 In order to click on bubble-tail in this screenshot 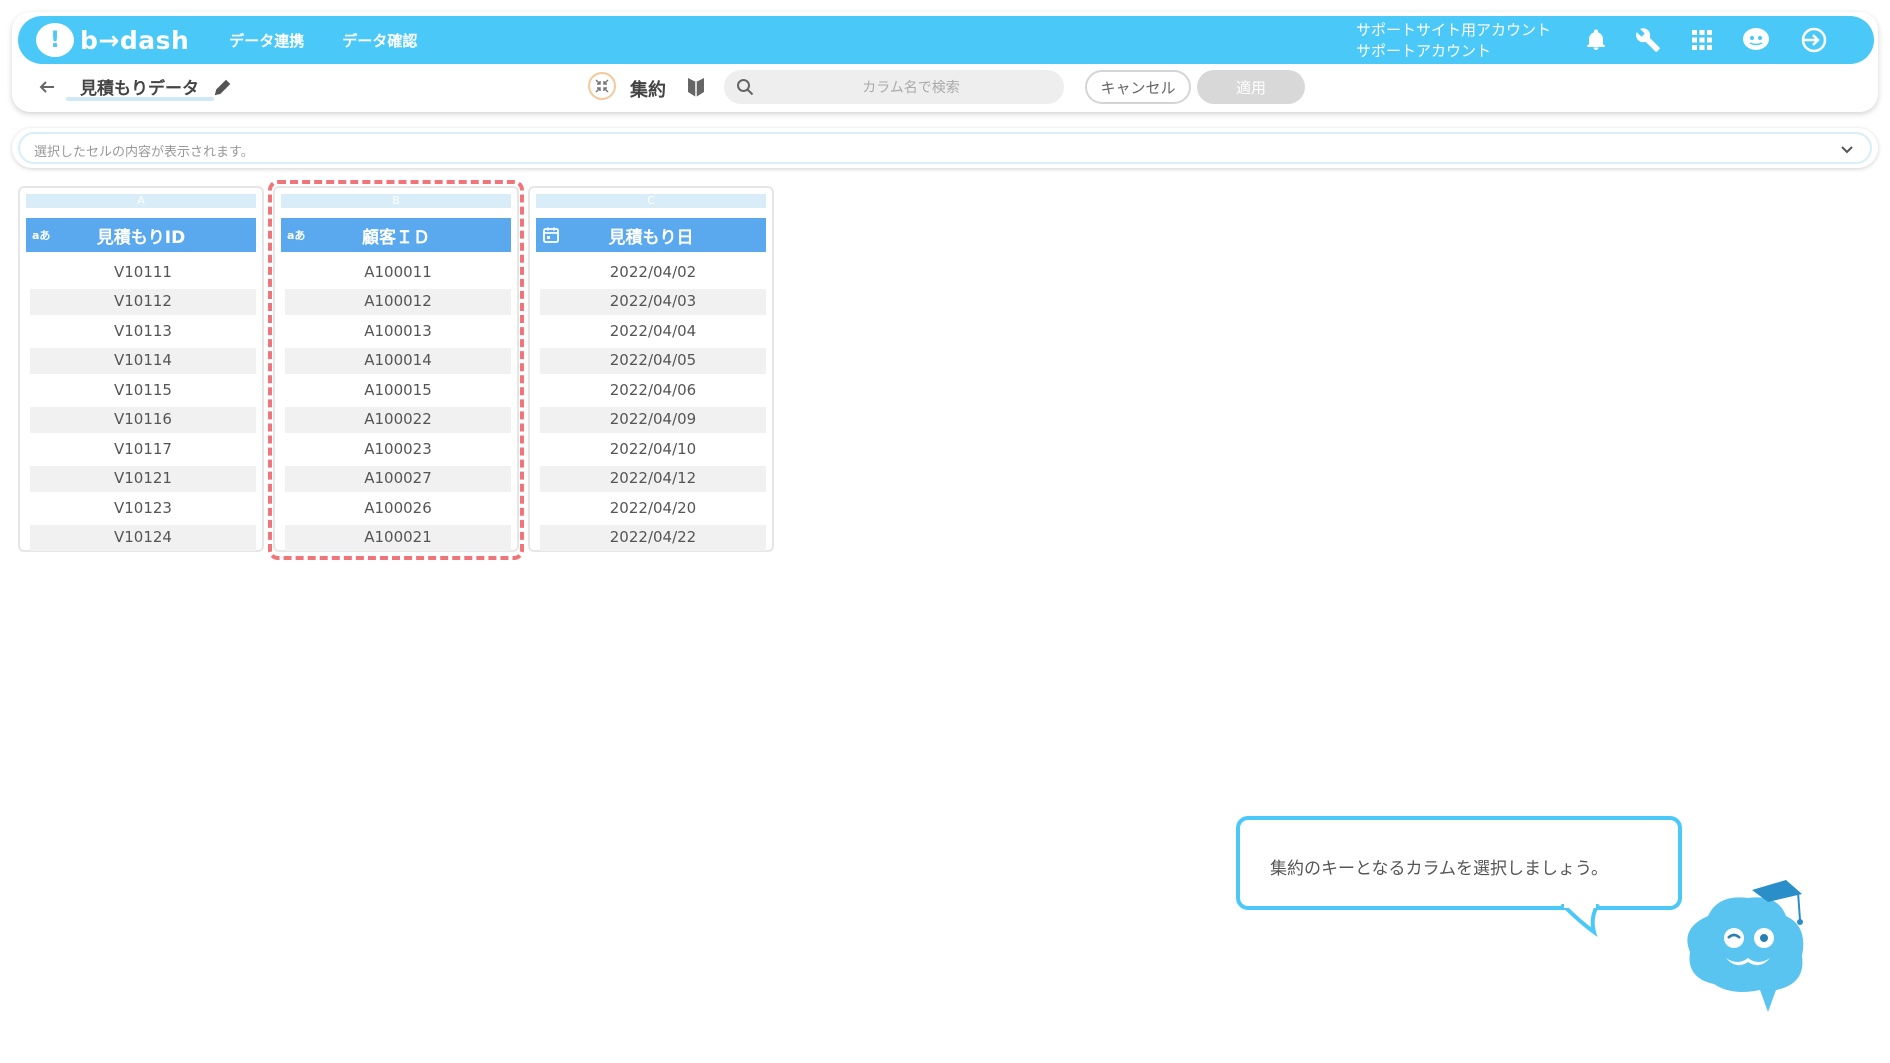, I will do `click(1580, 920)`.